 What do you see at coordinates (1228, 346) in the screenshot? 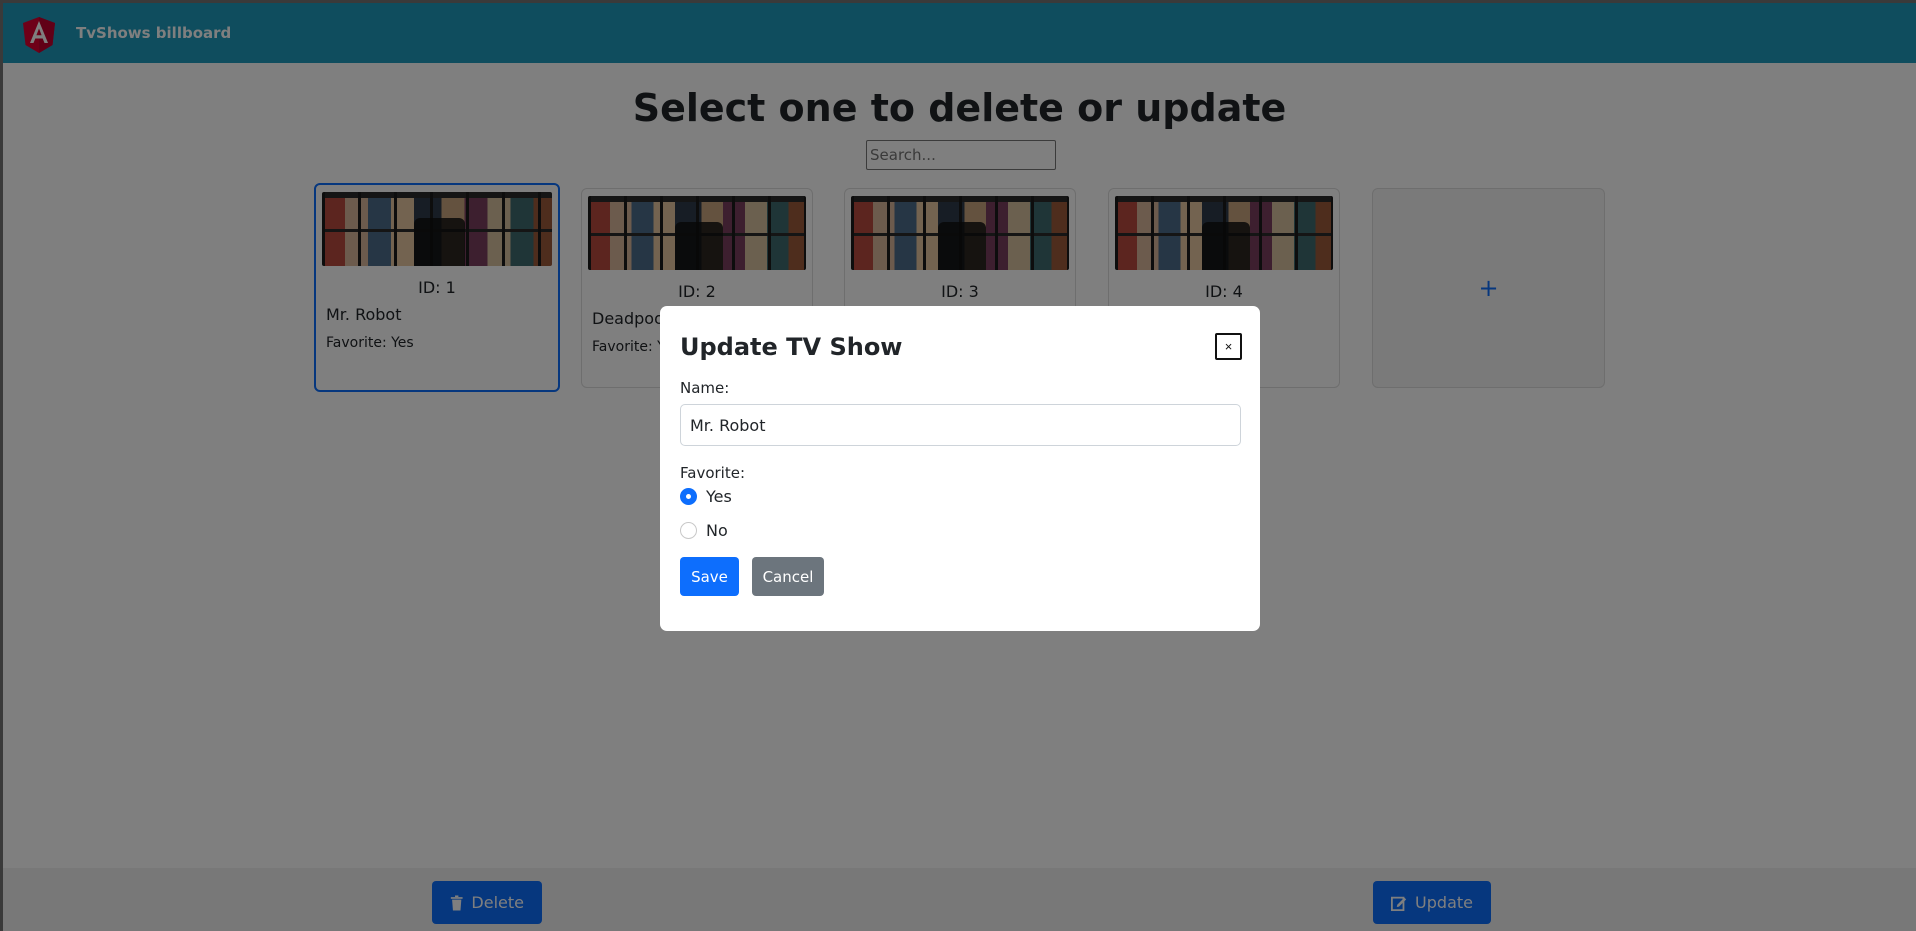
I see `close-button: ×` at bounding box center [1228, 346].